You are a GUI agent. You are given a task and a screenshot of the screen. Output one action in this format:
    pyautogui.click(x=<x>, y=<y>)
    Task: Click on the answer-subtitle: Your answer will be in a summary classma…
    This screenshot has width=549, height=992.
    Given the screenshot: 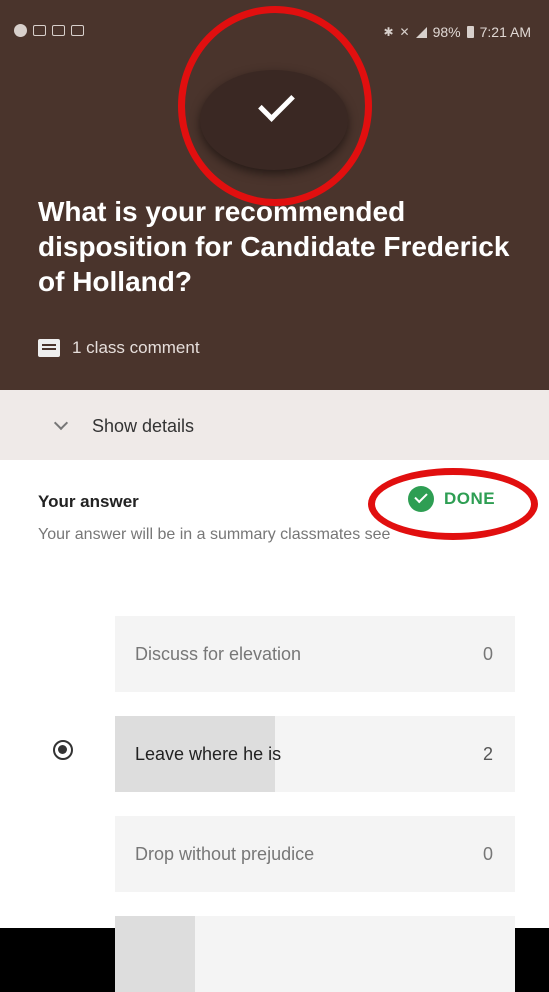 What is the action you would take?
    pyautogui.click(x=214, y=534)
    